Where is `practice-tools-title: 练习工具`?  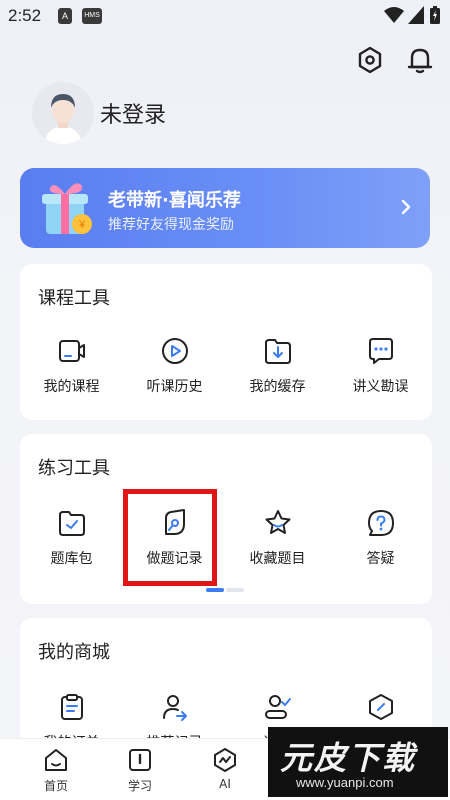
practice-tools-title: 练习工具 is located at coordinates (74, 468).